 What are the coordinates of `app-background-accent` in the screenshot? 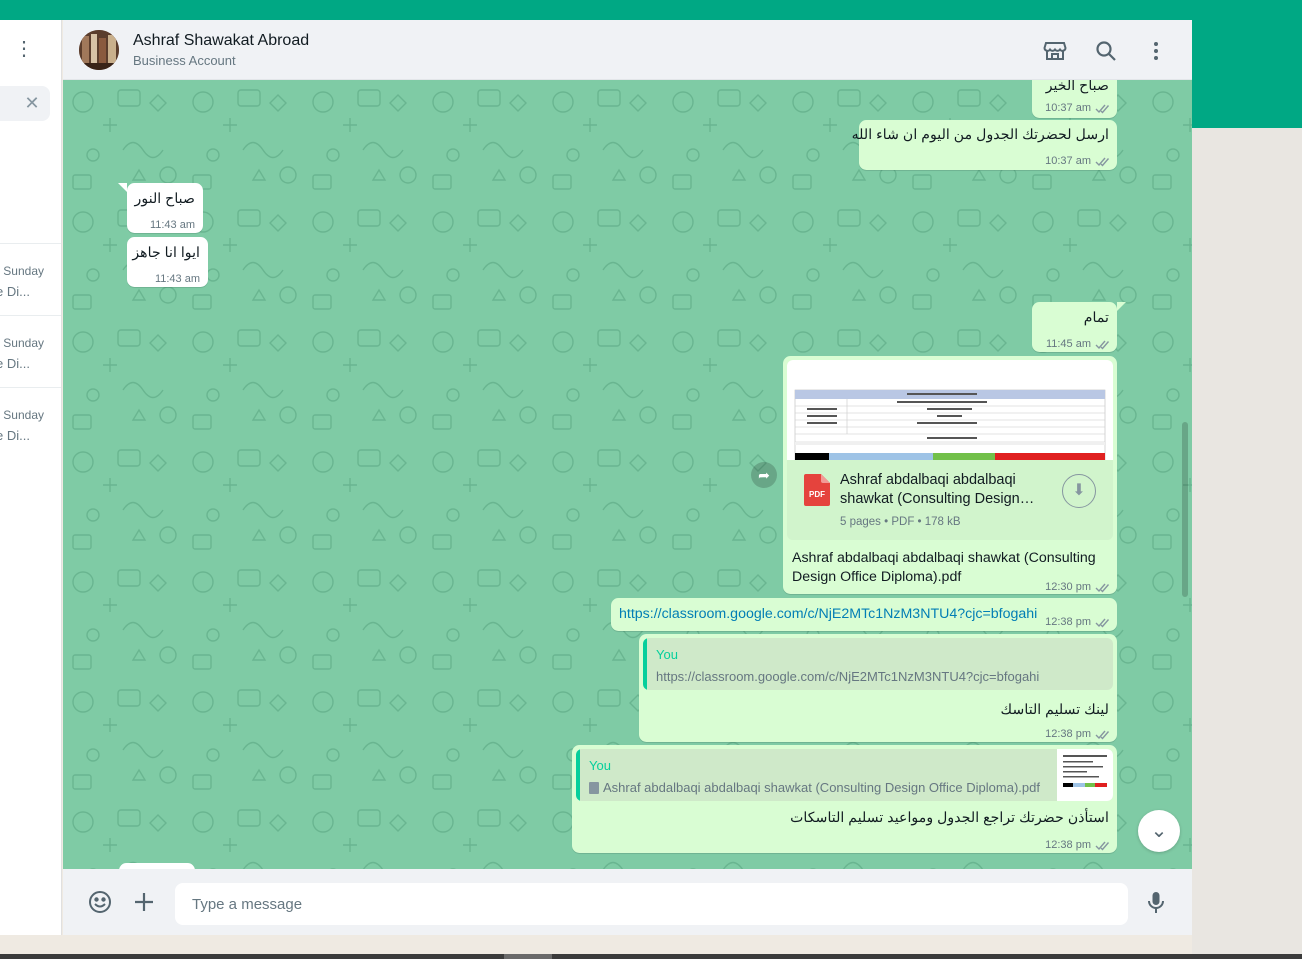 It's located at (1247, 74).